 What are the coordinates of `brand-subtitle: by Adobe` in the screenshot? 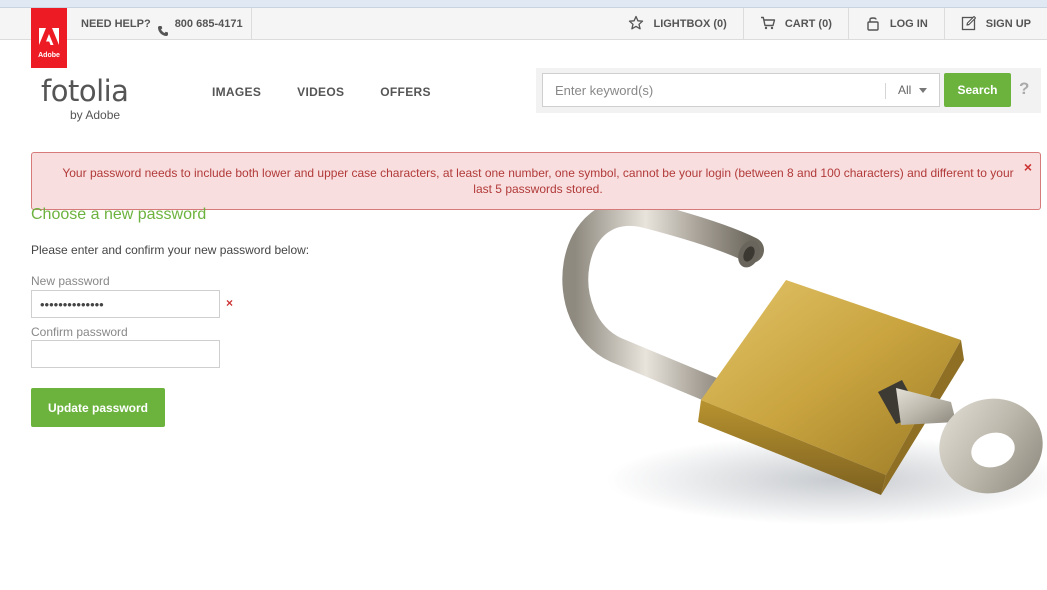 It's located at (95, 115).